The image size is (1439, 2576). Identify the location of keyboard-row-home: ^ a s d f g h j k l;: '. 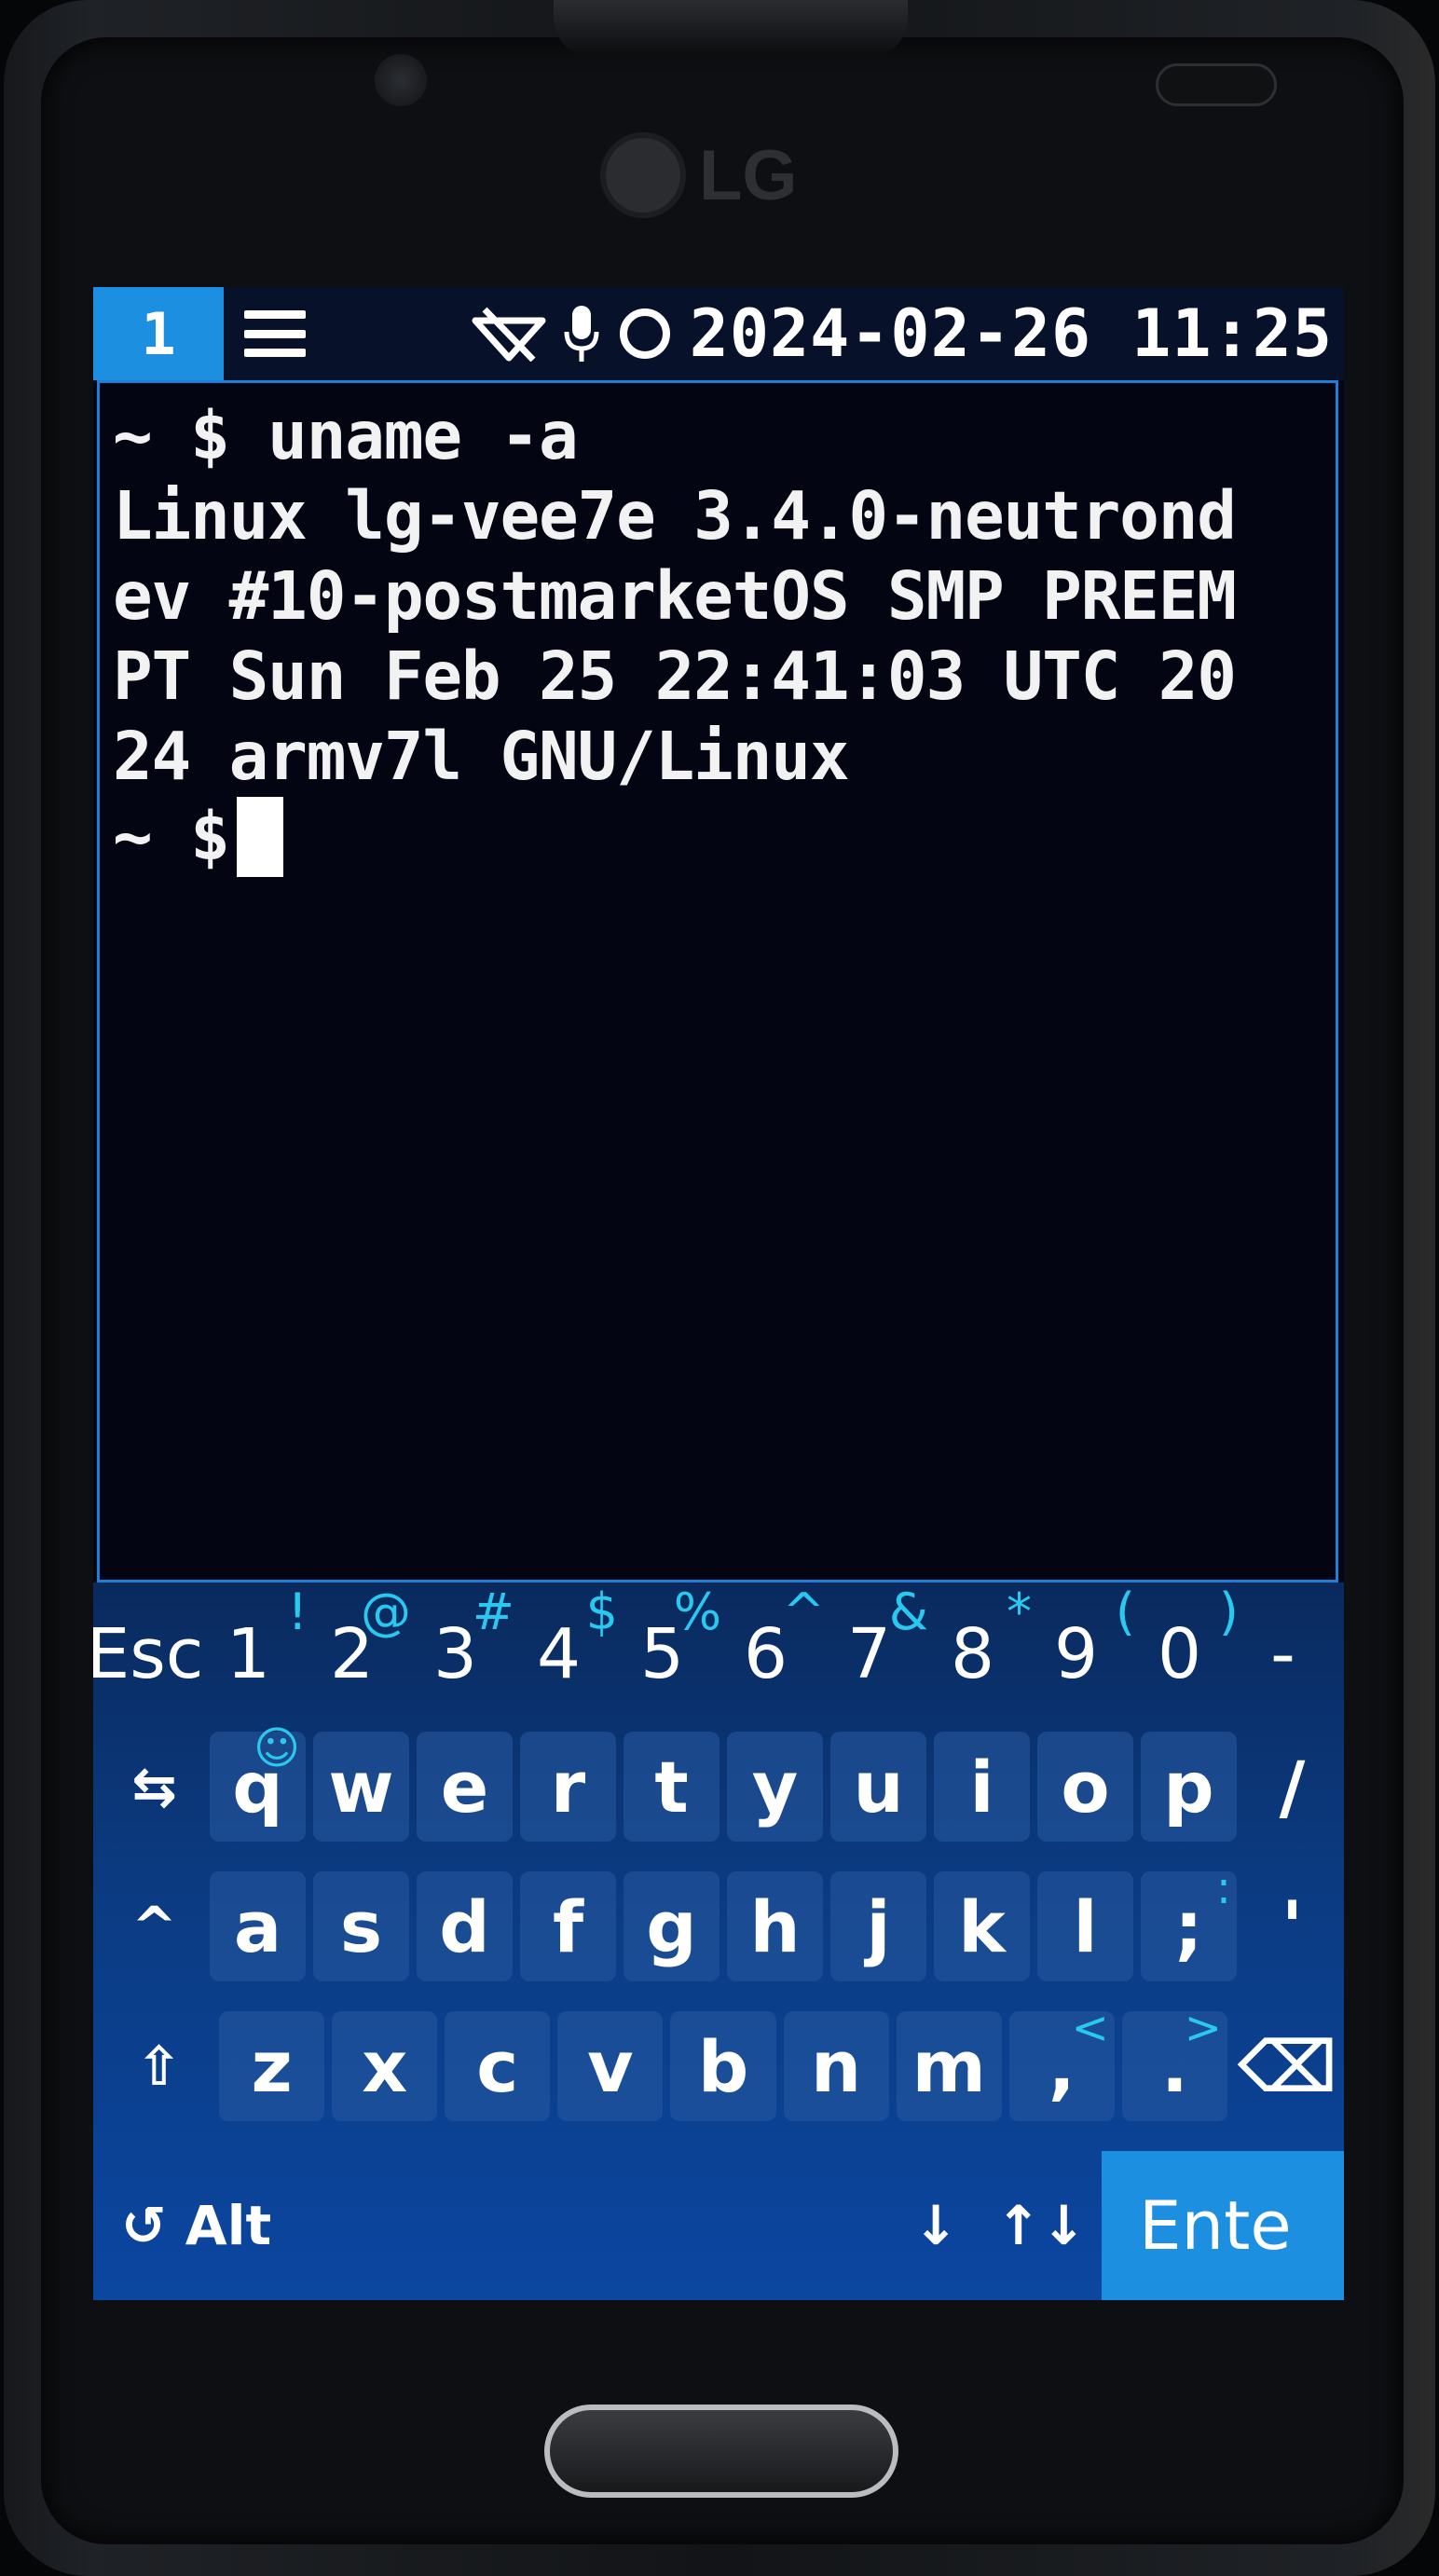
(718, 1922).